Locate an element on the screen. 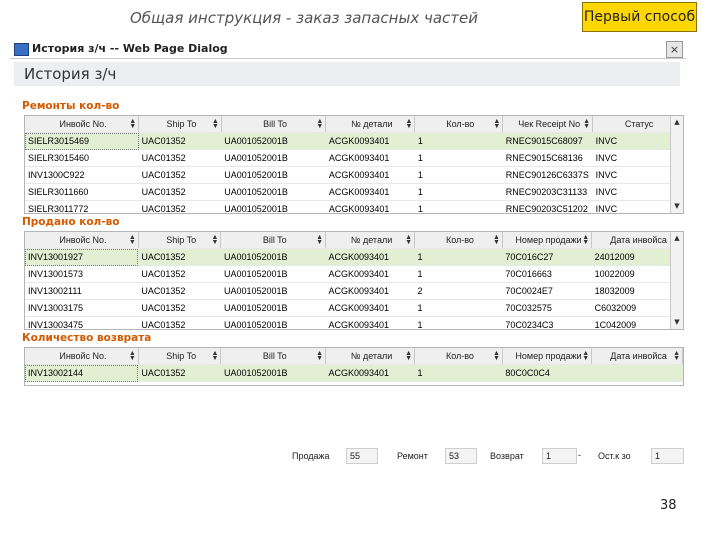 This screenshot has width=720, height=540. table-cell: C6032009 is located at coordinates (637, 308).